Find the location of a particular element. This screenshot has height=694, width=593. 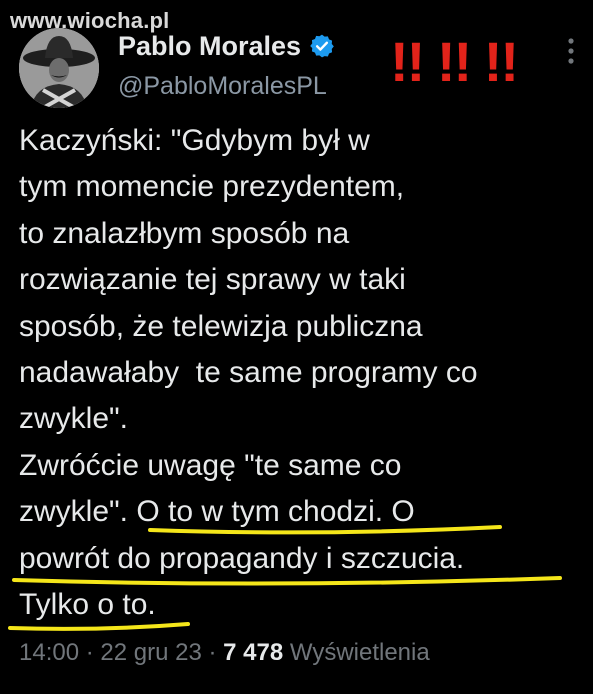

verified-badge-icon is located at coordinates (322, 46).